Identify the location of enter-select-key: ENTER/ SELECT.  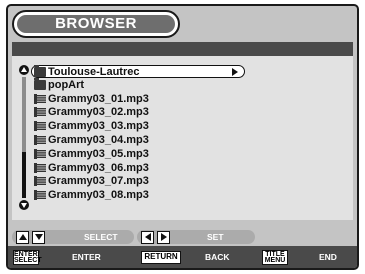
(27, 257).